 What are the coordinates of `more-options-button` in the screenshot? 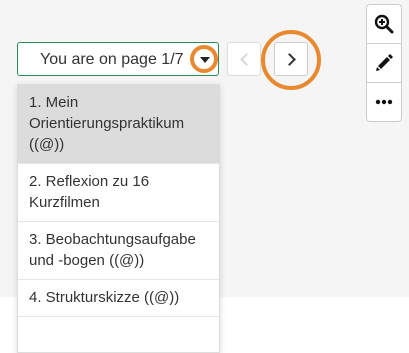 It's located at (384, 102).